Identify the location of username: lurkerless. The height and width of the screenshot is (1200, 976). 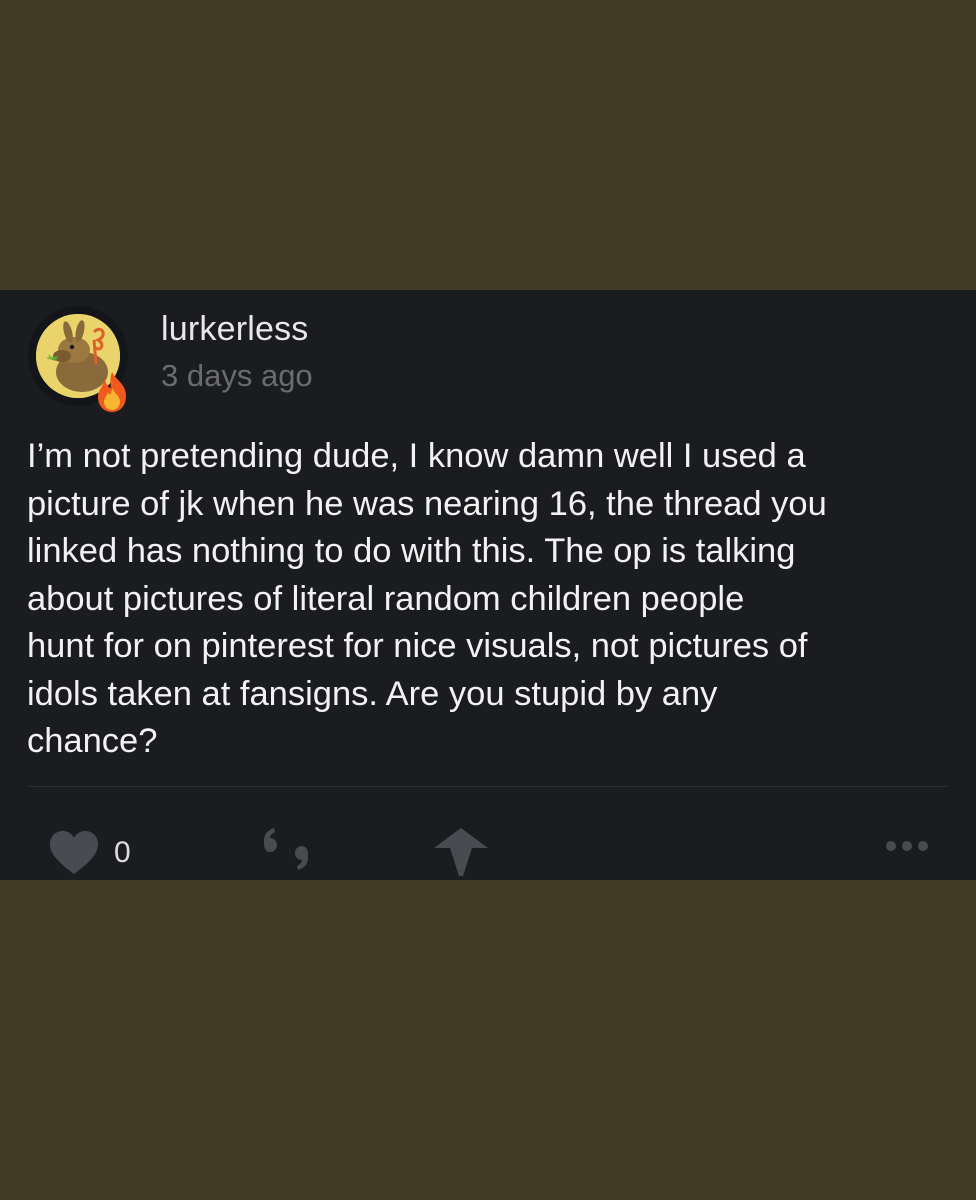
(234, 329).